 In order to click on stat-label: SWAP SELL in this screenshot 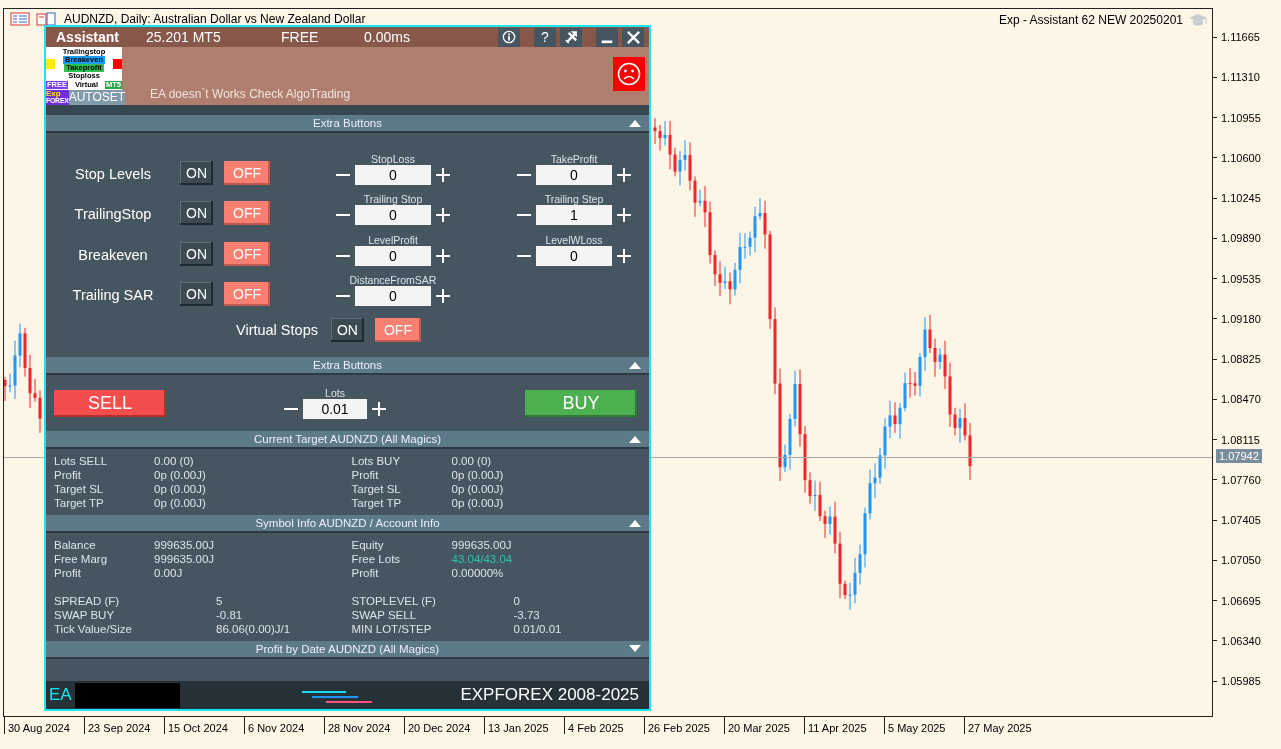, I will do `click(384, 615)`.